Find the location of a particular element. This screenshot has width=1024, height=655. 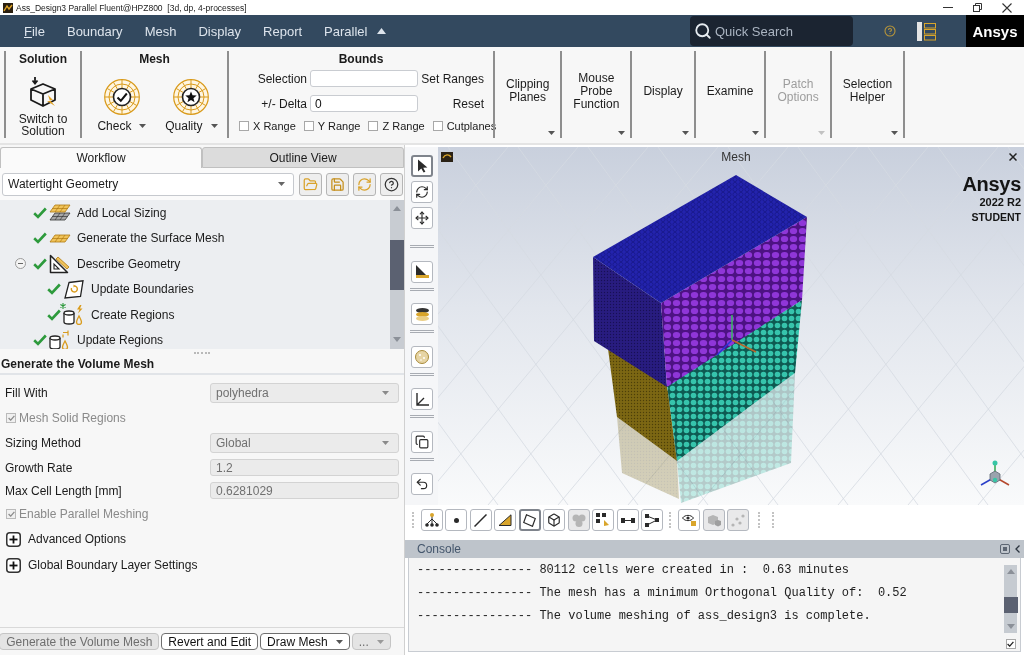

ribbon-dropdown-button: Display is located at coordinates (663, 94).